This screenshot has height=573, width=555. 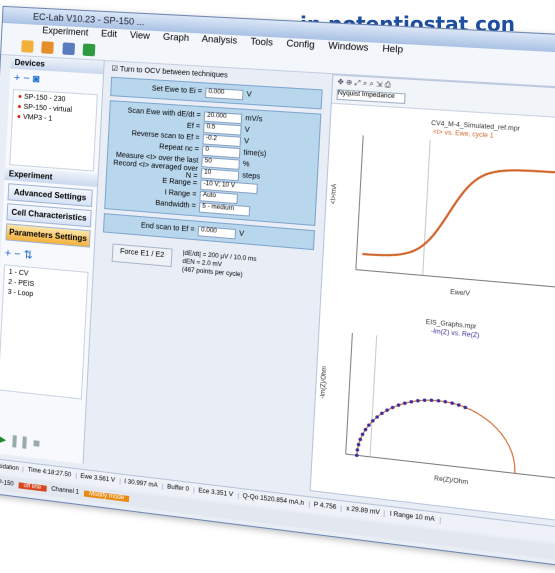 What do you see at coordinates (458, 215) in the screenshot?
I see `cv-curve` at bounding box center [458, 215].